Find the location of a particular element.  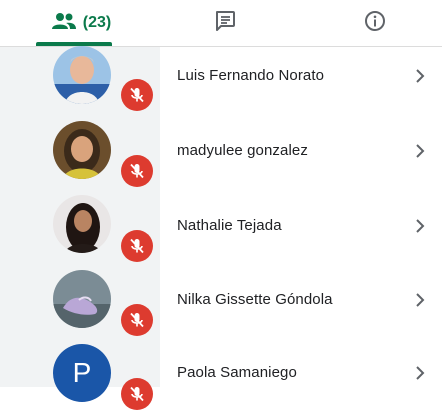

participant-name: Paola Samaniego is located at coordinates (237, 372).